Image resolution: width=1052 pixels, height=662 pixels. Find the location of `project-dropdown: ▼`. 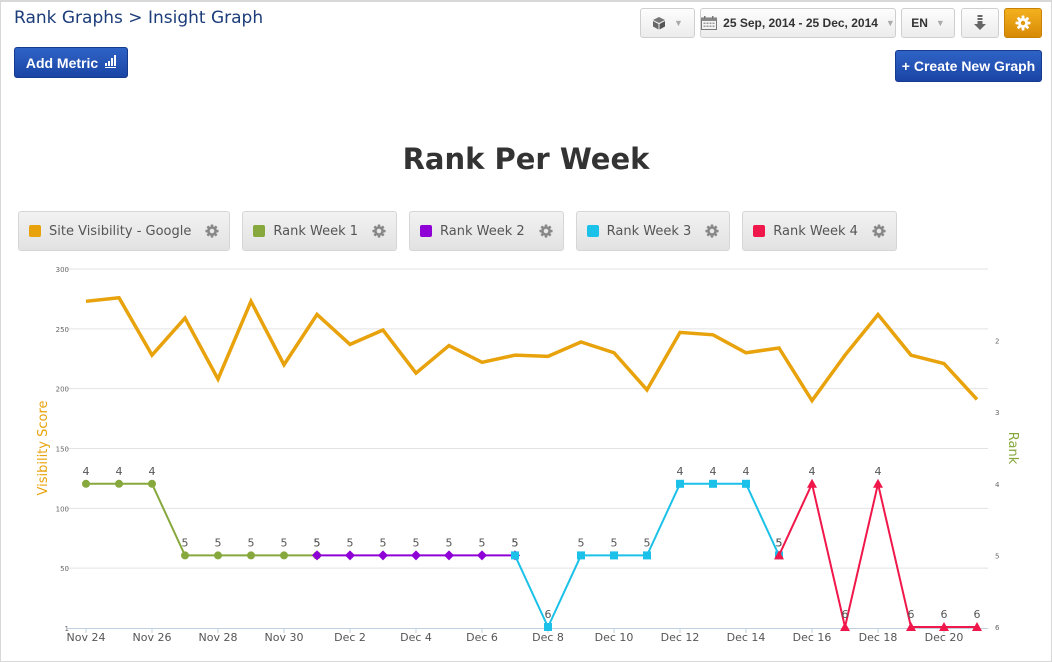

project-dropdown: ▼ is located at coordinates (667, 23).